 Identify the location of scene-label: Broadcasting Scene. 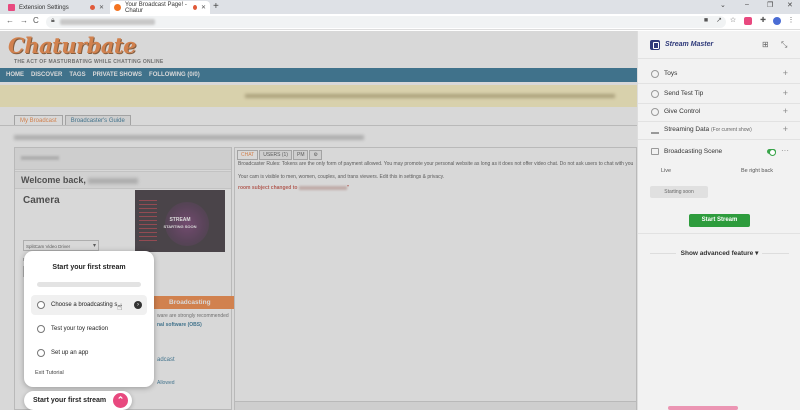
(693, 151).